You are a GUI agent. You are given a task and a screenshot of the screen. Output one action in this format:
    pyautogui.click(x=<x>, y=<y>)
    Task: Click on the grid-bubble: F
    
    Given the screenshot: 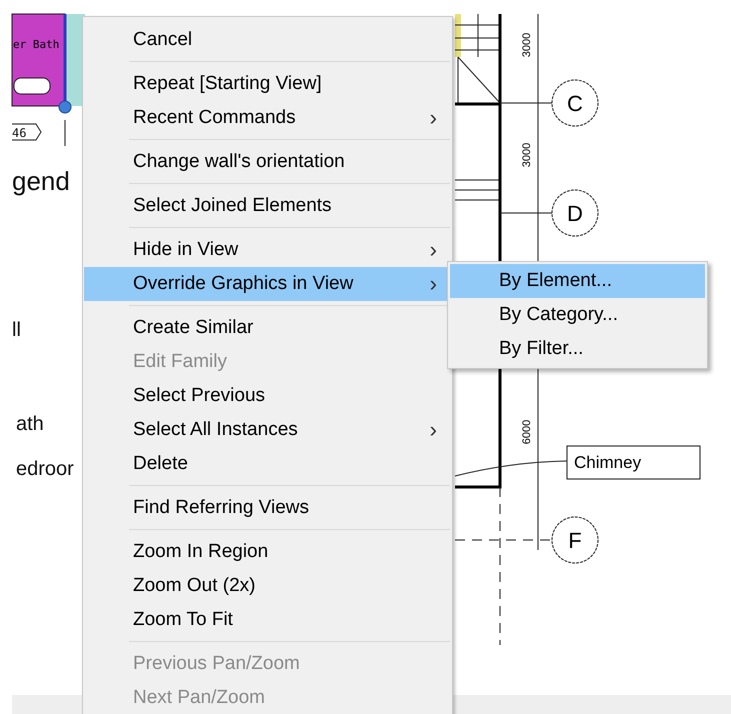 What is the action you would take?
    pyautogui.click(x=575, y=540)
    